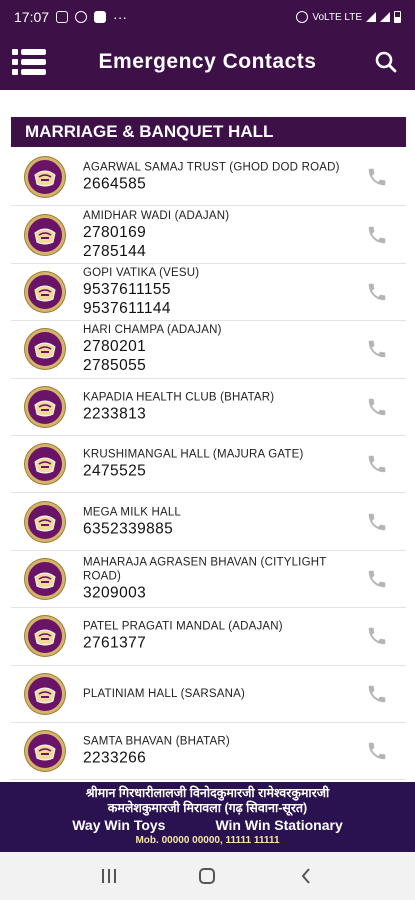  I want to click on contact-row: SAMTA BHAVAN (BHATAR) 2233266, so click(208, 752).